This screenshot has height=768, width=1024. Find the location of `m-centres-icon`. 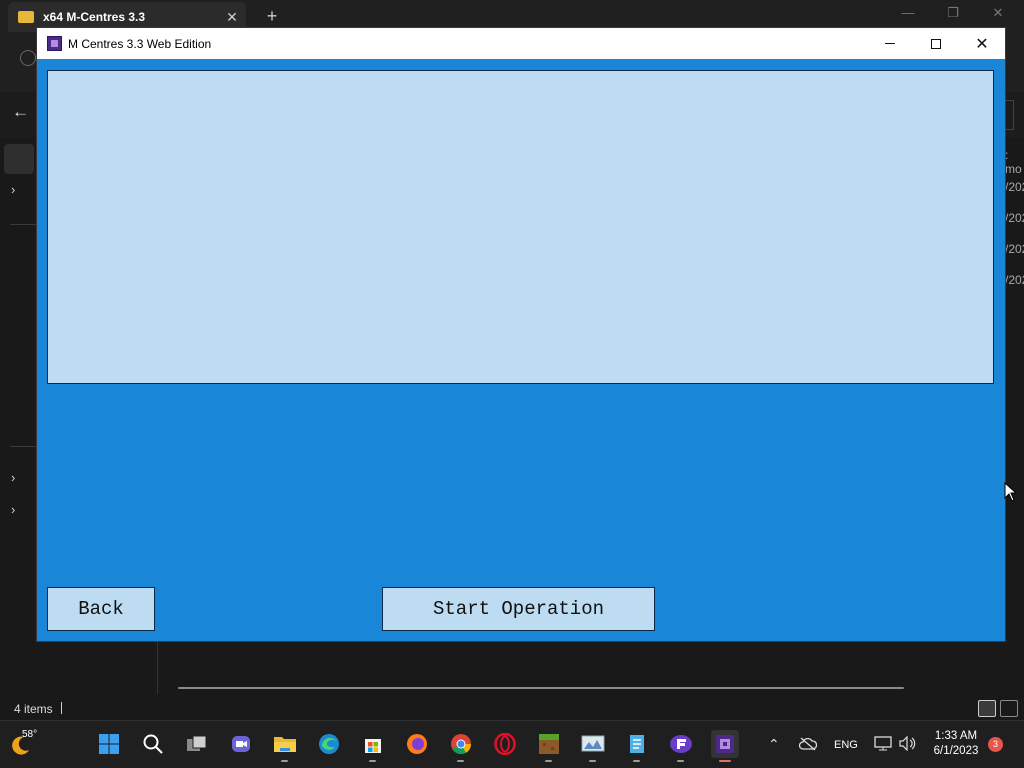

m-centres-icon is located at coordinates (725, 744).